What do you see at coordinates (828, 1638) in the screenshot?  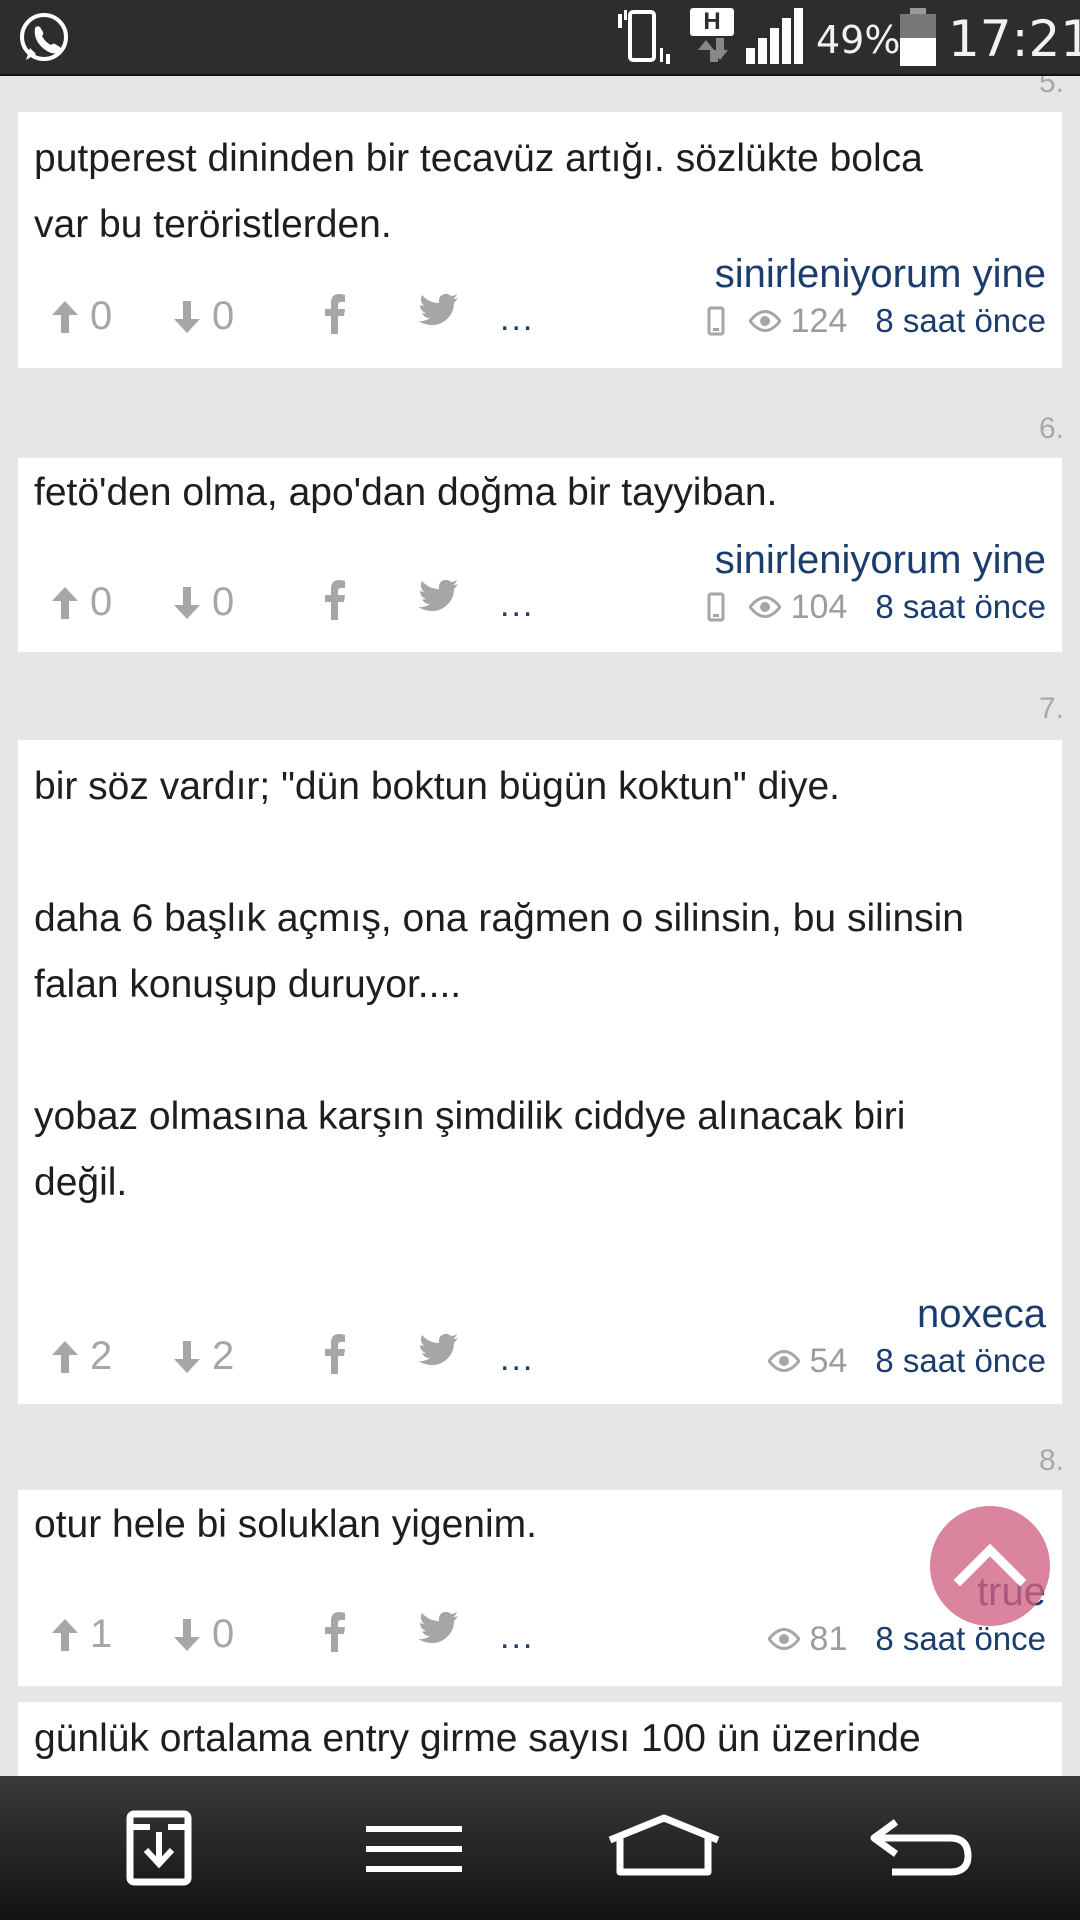 I see `view-count: 81` at bounding box center [828, 1638].